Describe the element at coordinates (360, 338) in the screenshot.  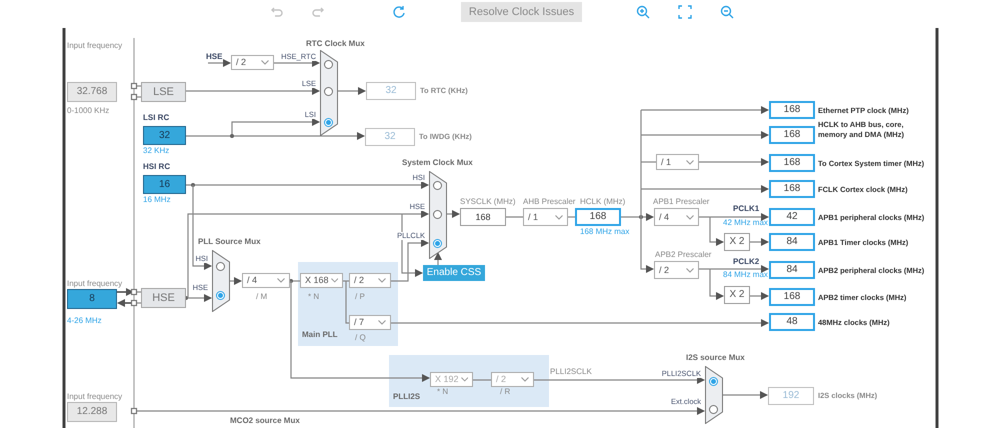
I see `caption-label: / Q` at that location.